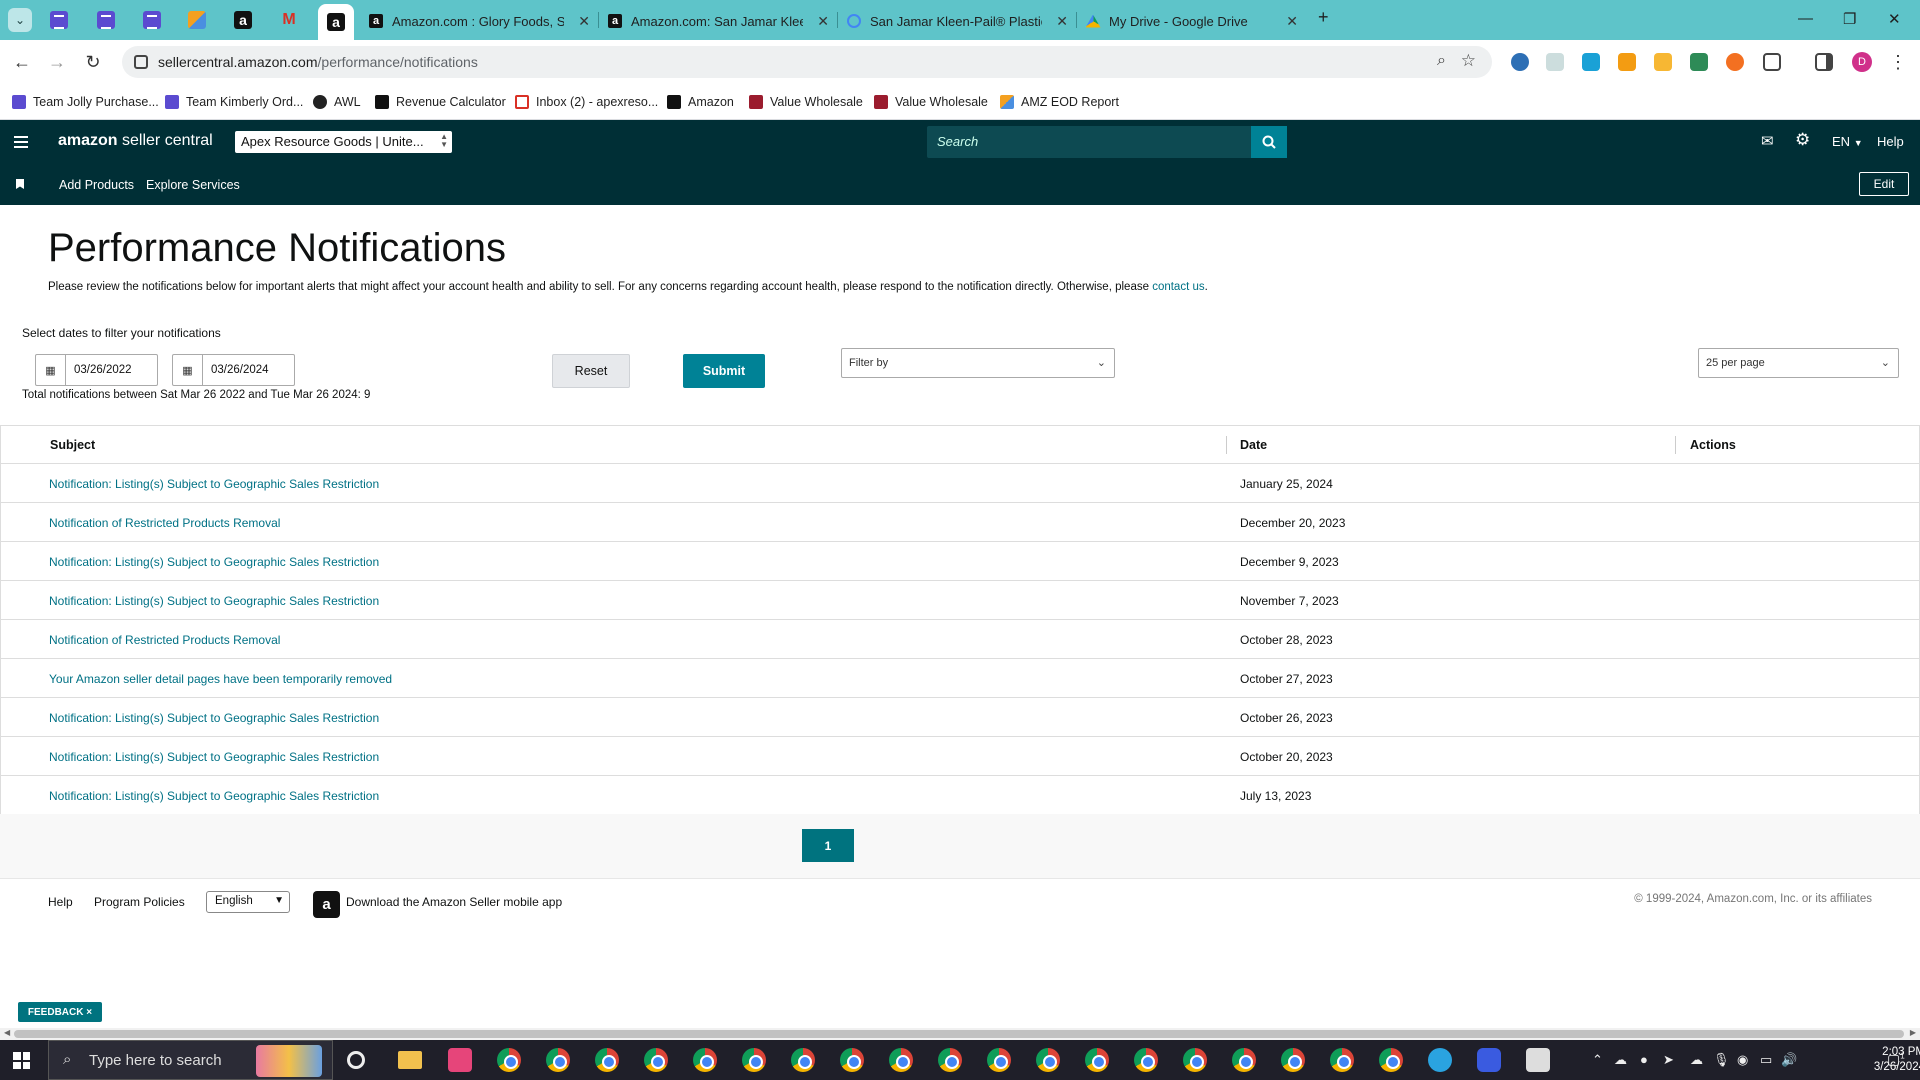 The image size is (1920, 1080). I want to click on zoom-icon, so click(1489, 1060).